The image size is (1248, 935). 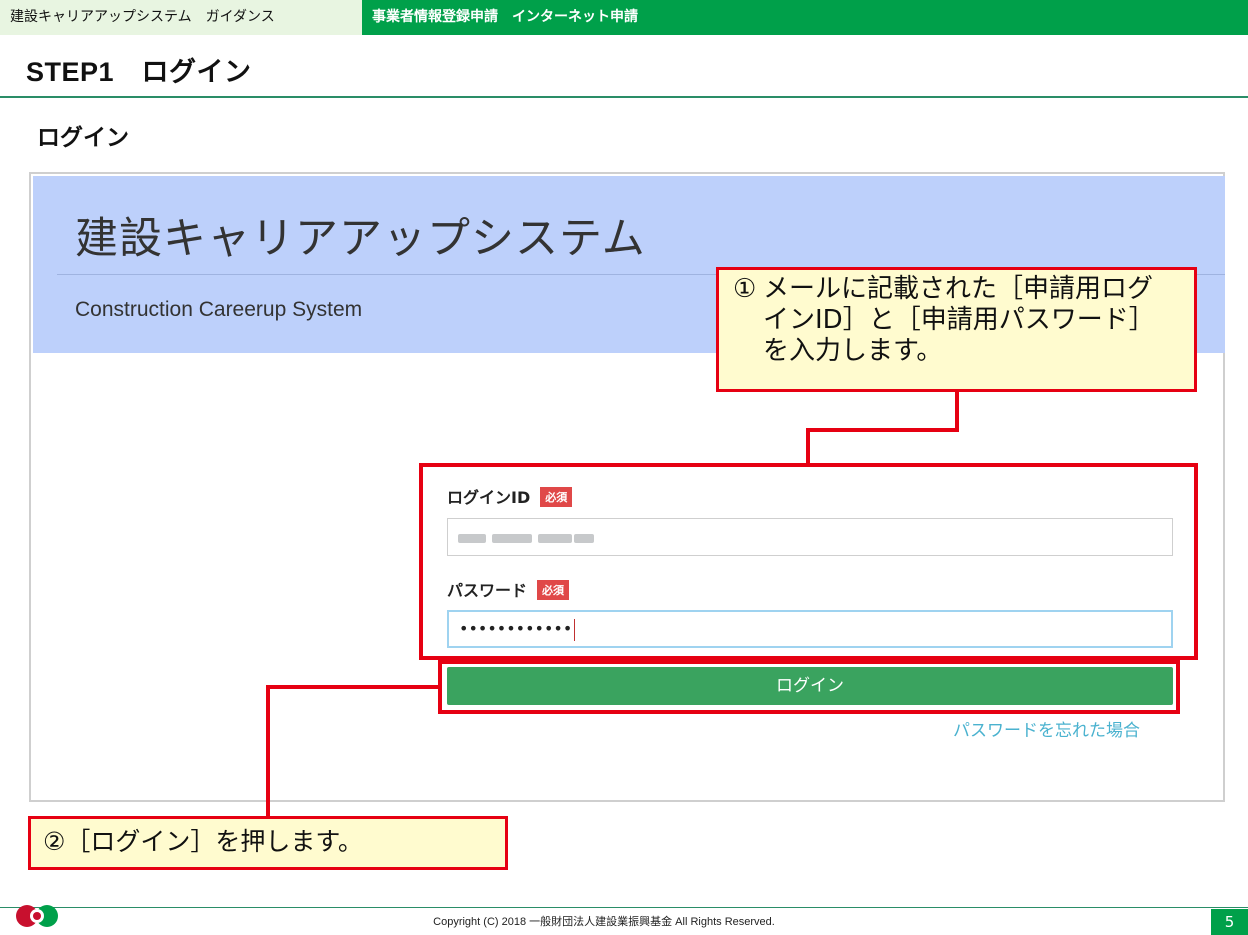 I want to click on page-title: STEP1 ログイン, so click(x=139, y=72).